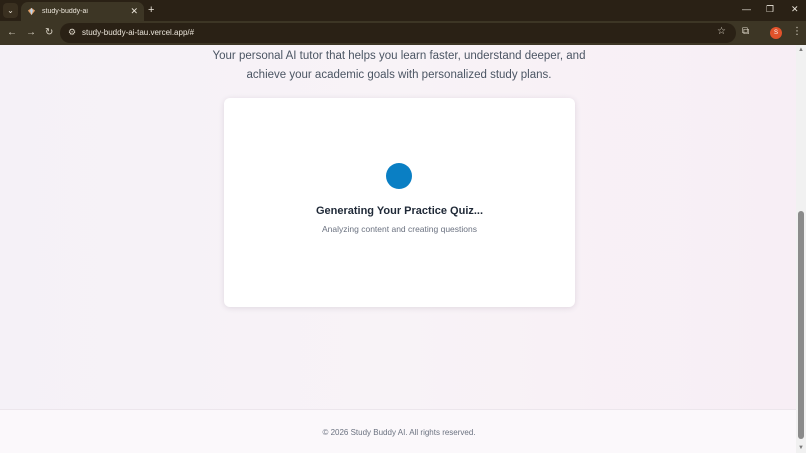  What do you see at coordinates (801, 325) in the screenshot?
I see `scroll-thumb` at bounding box center [801, 325].